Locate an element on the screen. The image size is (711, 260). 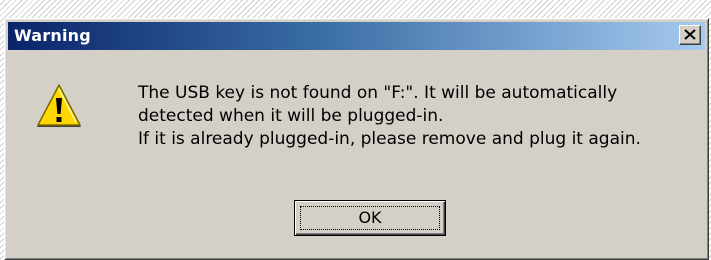
warning-triangle-icon is located at coordinates (59, 105).